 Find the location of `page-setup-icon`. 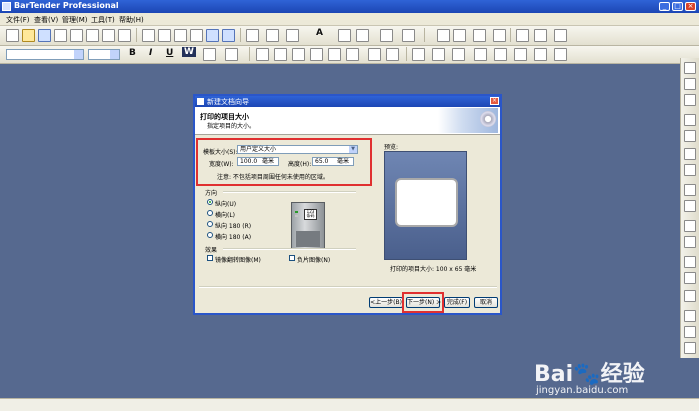

page-setup-icon is located at coordinates (108, 35).